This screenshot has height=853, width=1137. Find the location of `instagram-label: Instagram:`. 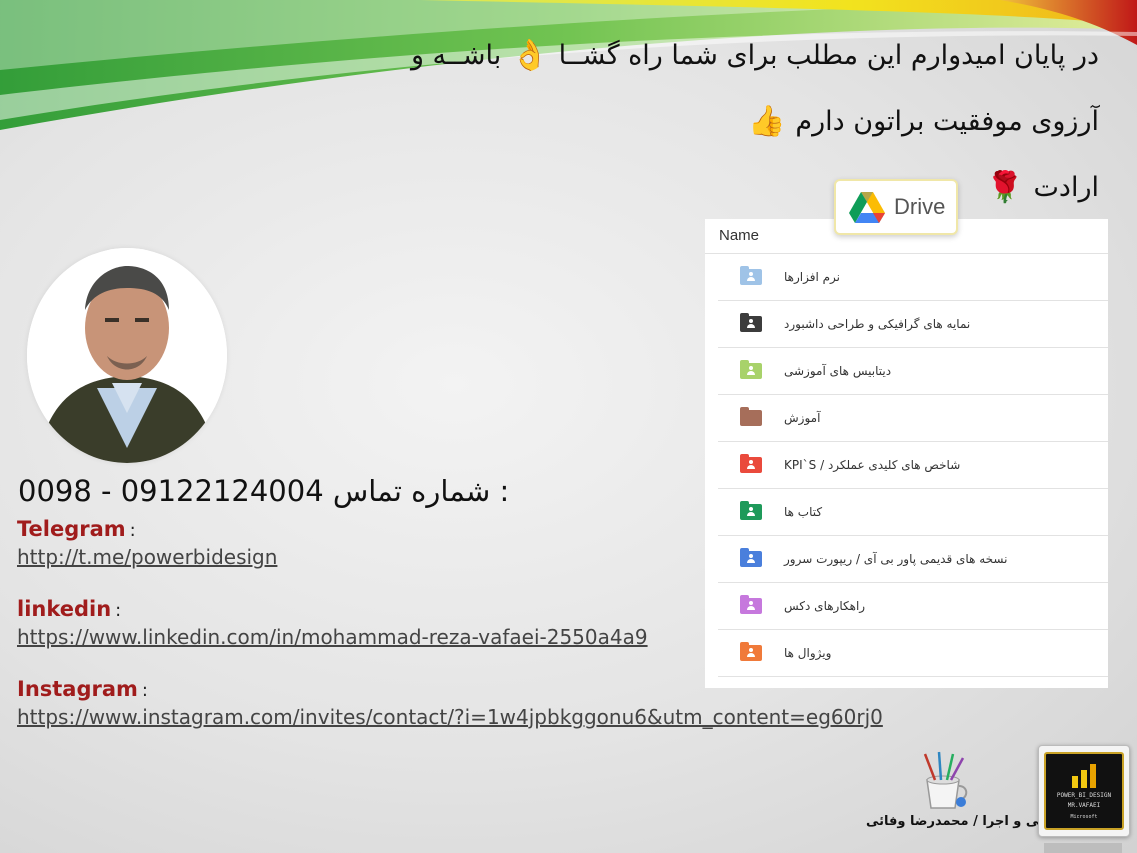

instagram-label: Instagram: is located at coordinates (82, 689).